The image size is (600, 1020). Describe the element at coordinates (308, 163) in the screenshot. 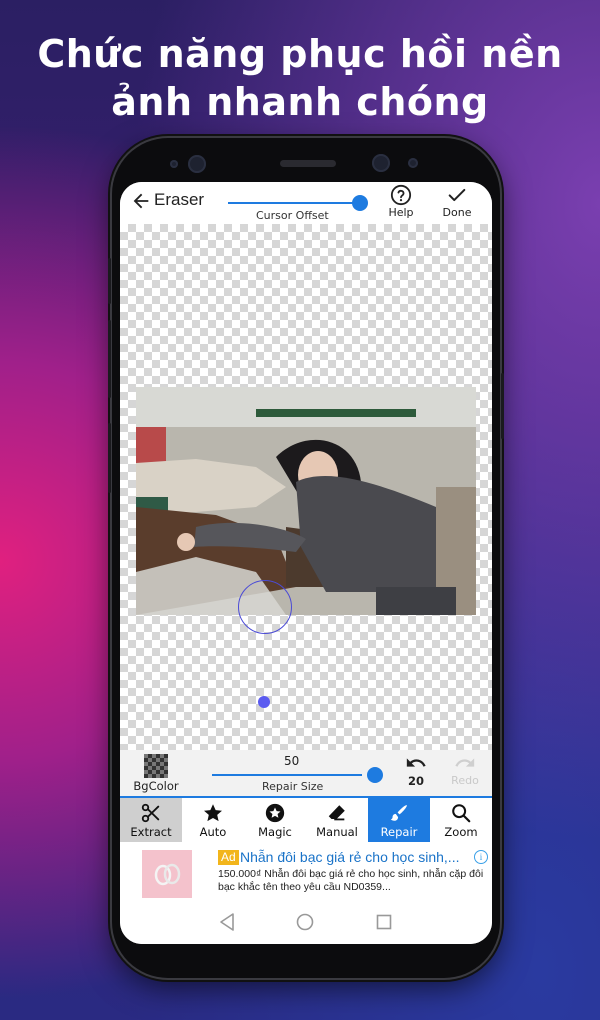

I see `earpiece-speaker` at that location.